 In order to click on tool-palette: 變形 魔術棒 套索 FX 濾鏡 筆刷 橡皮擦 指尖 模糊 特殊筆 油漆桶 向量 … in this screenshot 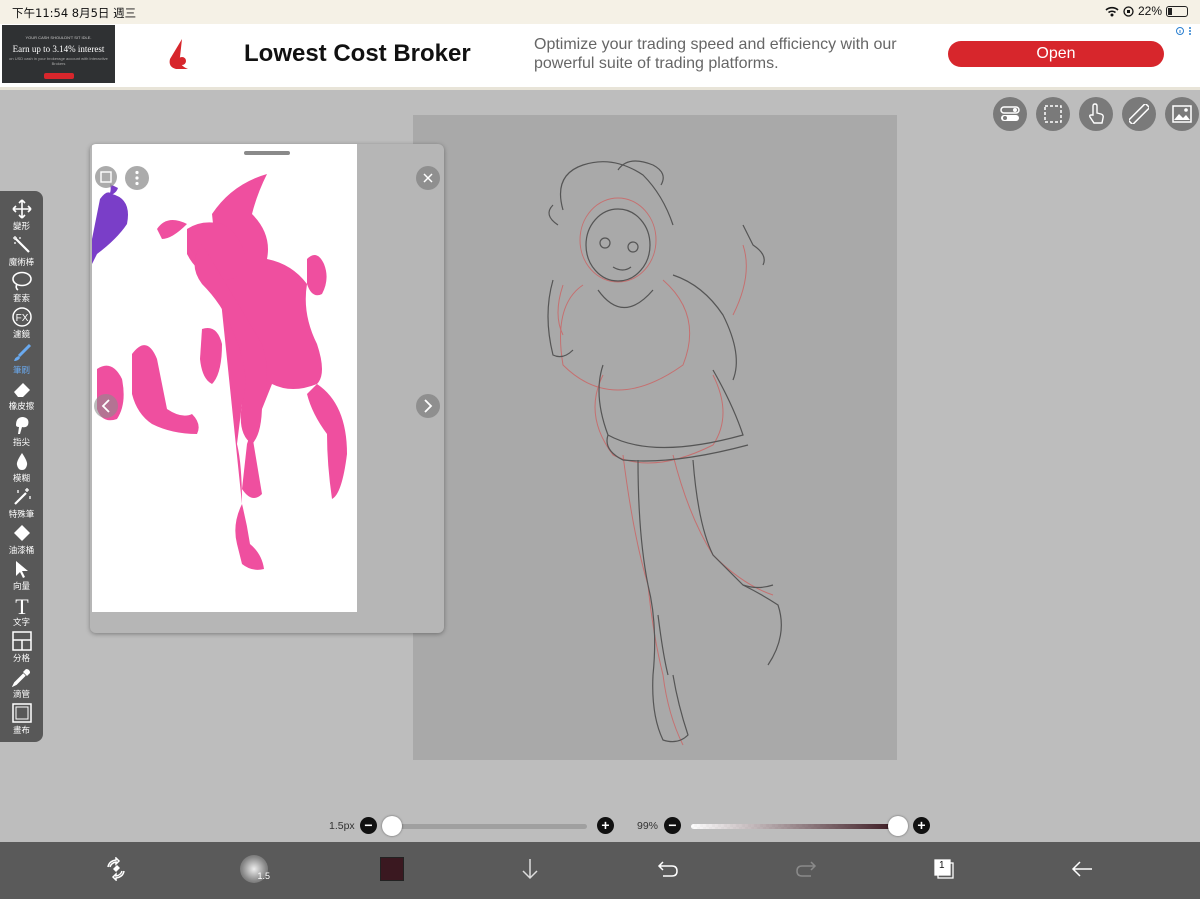, I will do `click(21, 466)`.